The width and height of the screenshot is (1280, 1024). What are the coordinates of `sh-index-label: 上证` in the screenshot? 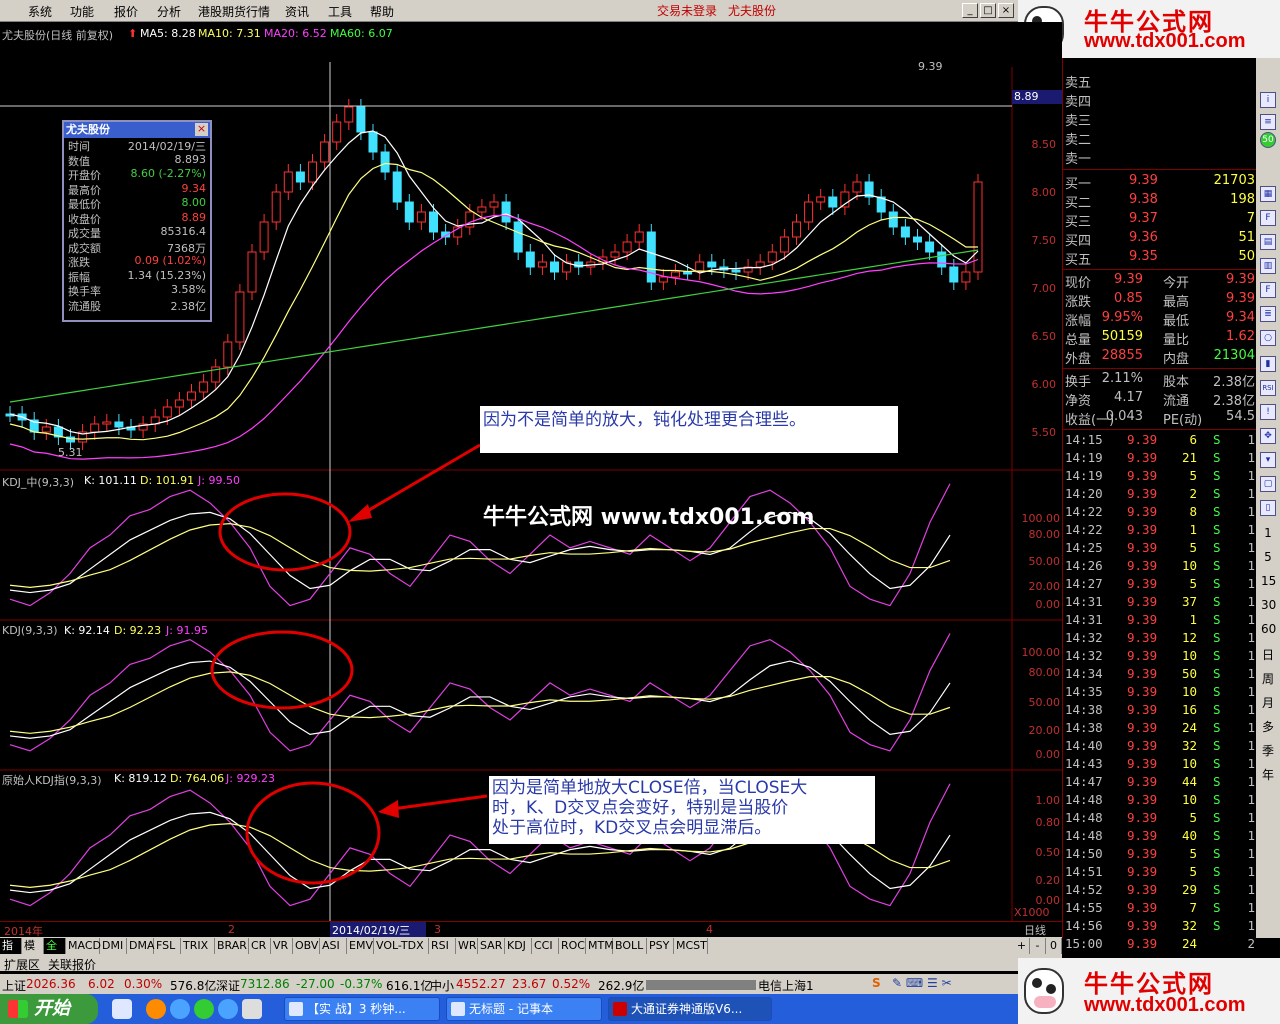 It's located at (14, 985).